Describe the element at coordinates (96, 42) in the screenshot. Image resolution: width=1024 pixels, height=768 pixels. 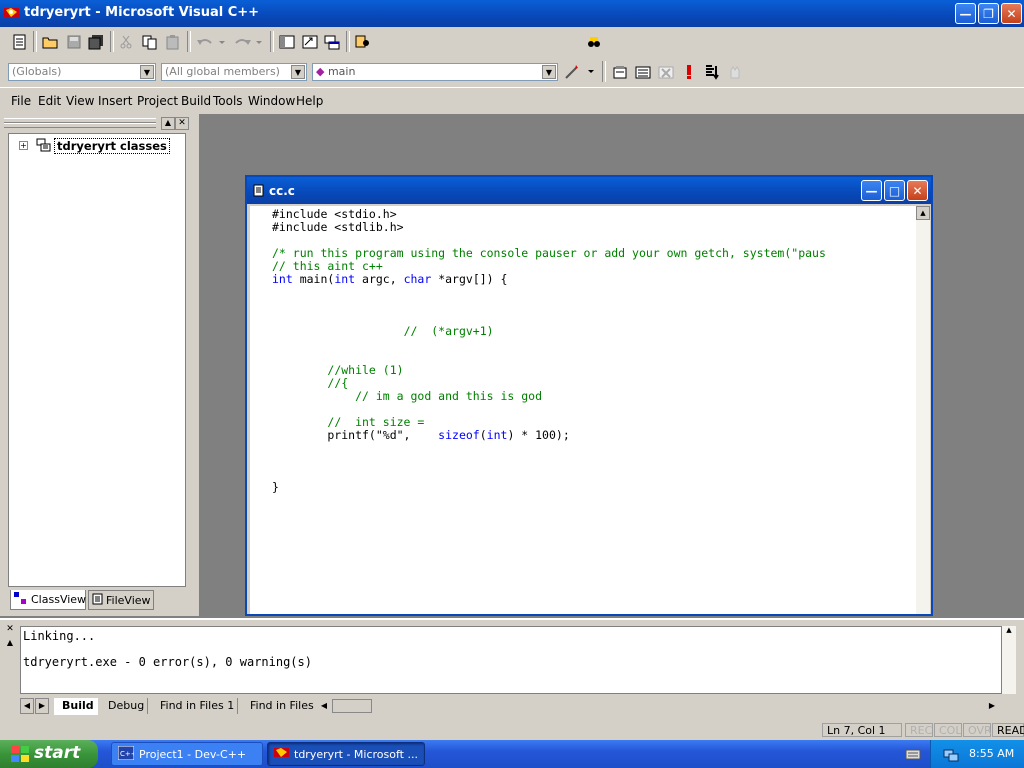
I see `save-all-icon` at that location.